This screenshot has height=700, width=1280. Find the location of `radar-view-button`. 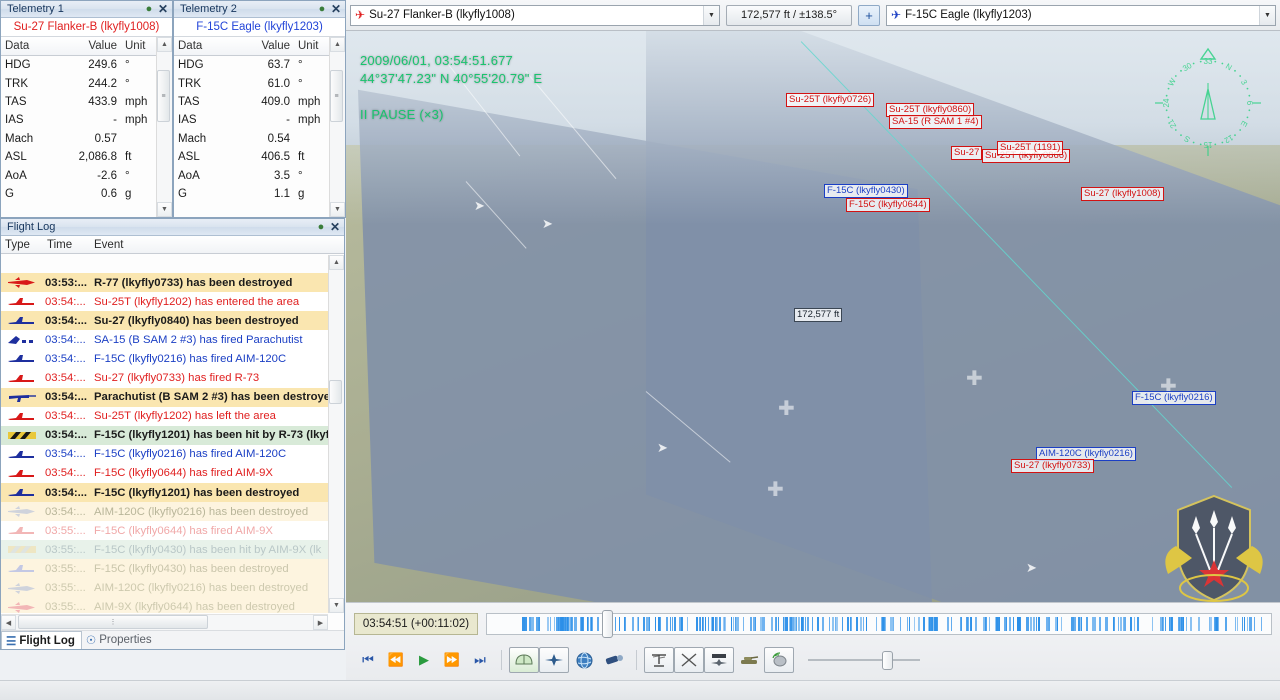

radar-view-button is located at coordinates (779, 660).